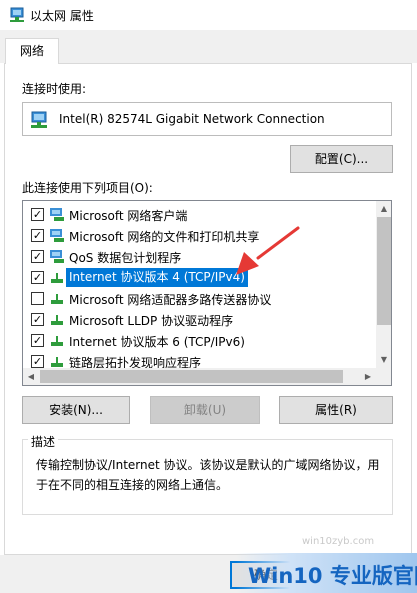 Image resolution: width=417 pixels, height=593 pixels. What do you see at coordinates (338, 541) in the screenshot?
I see `watermark-url: win10zyb.com` at bounding box center [338, 541].